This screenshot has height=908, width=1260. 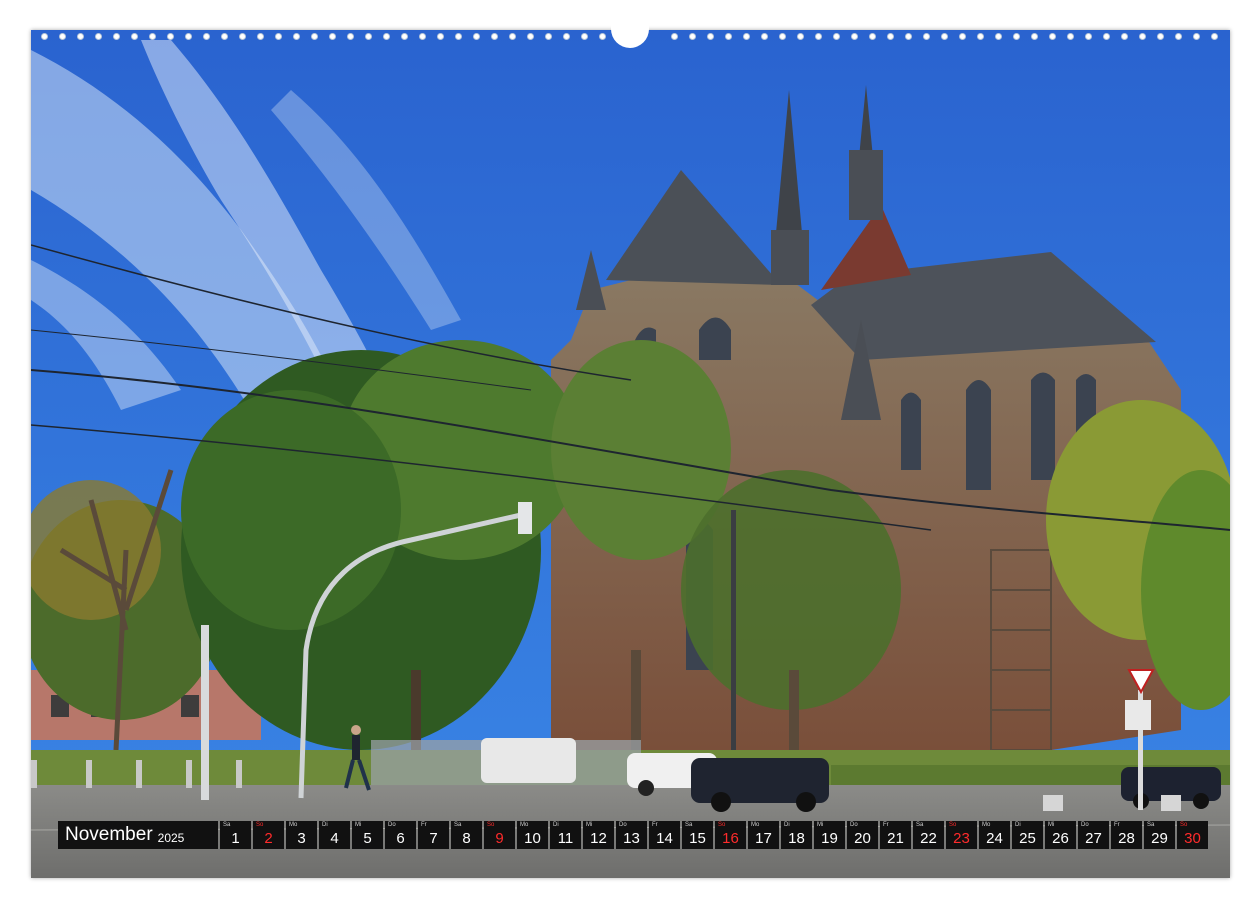 I want to click on day-number: 22, so click(x=928, y=838).